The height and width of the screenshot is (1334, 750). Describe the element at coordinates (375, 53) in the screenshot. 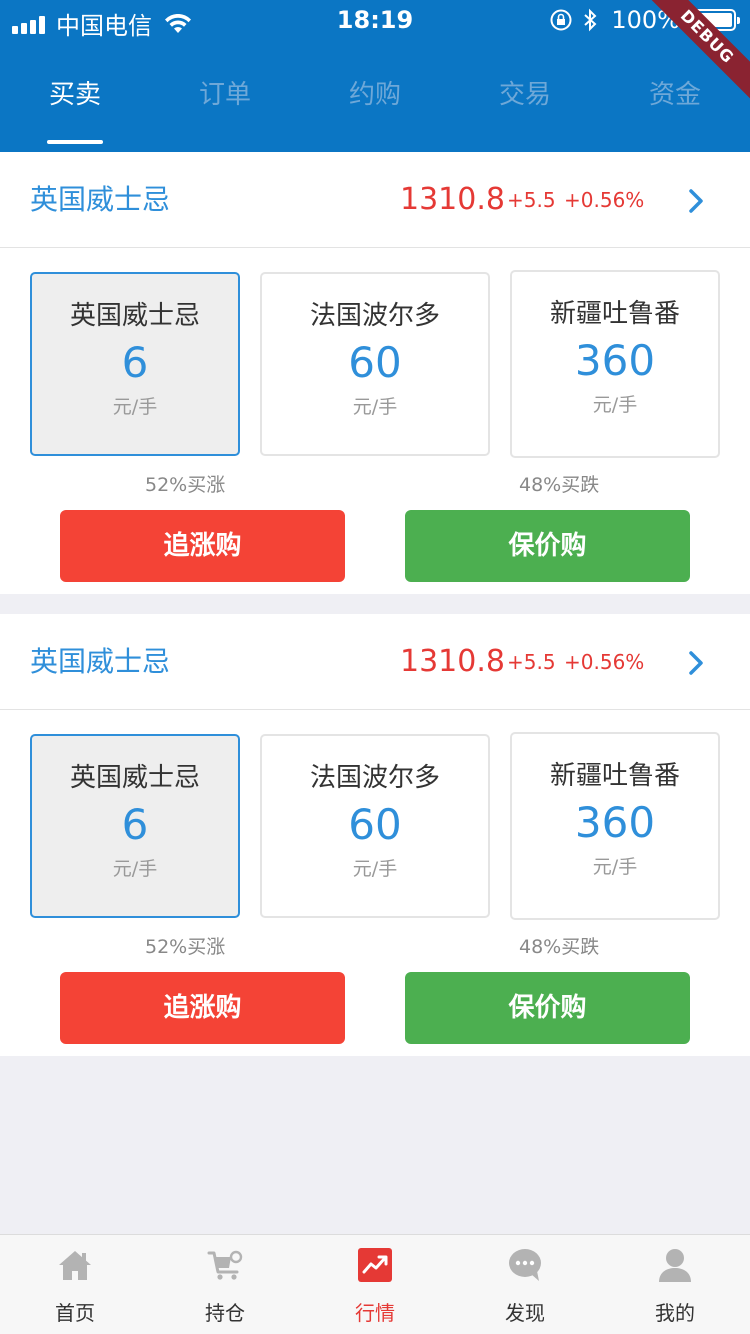

I see `status-bar: 中国电信 18:19 100% DEBUG` at that location.